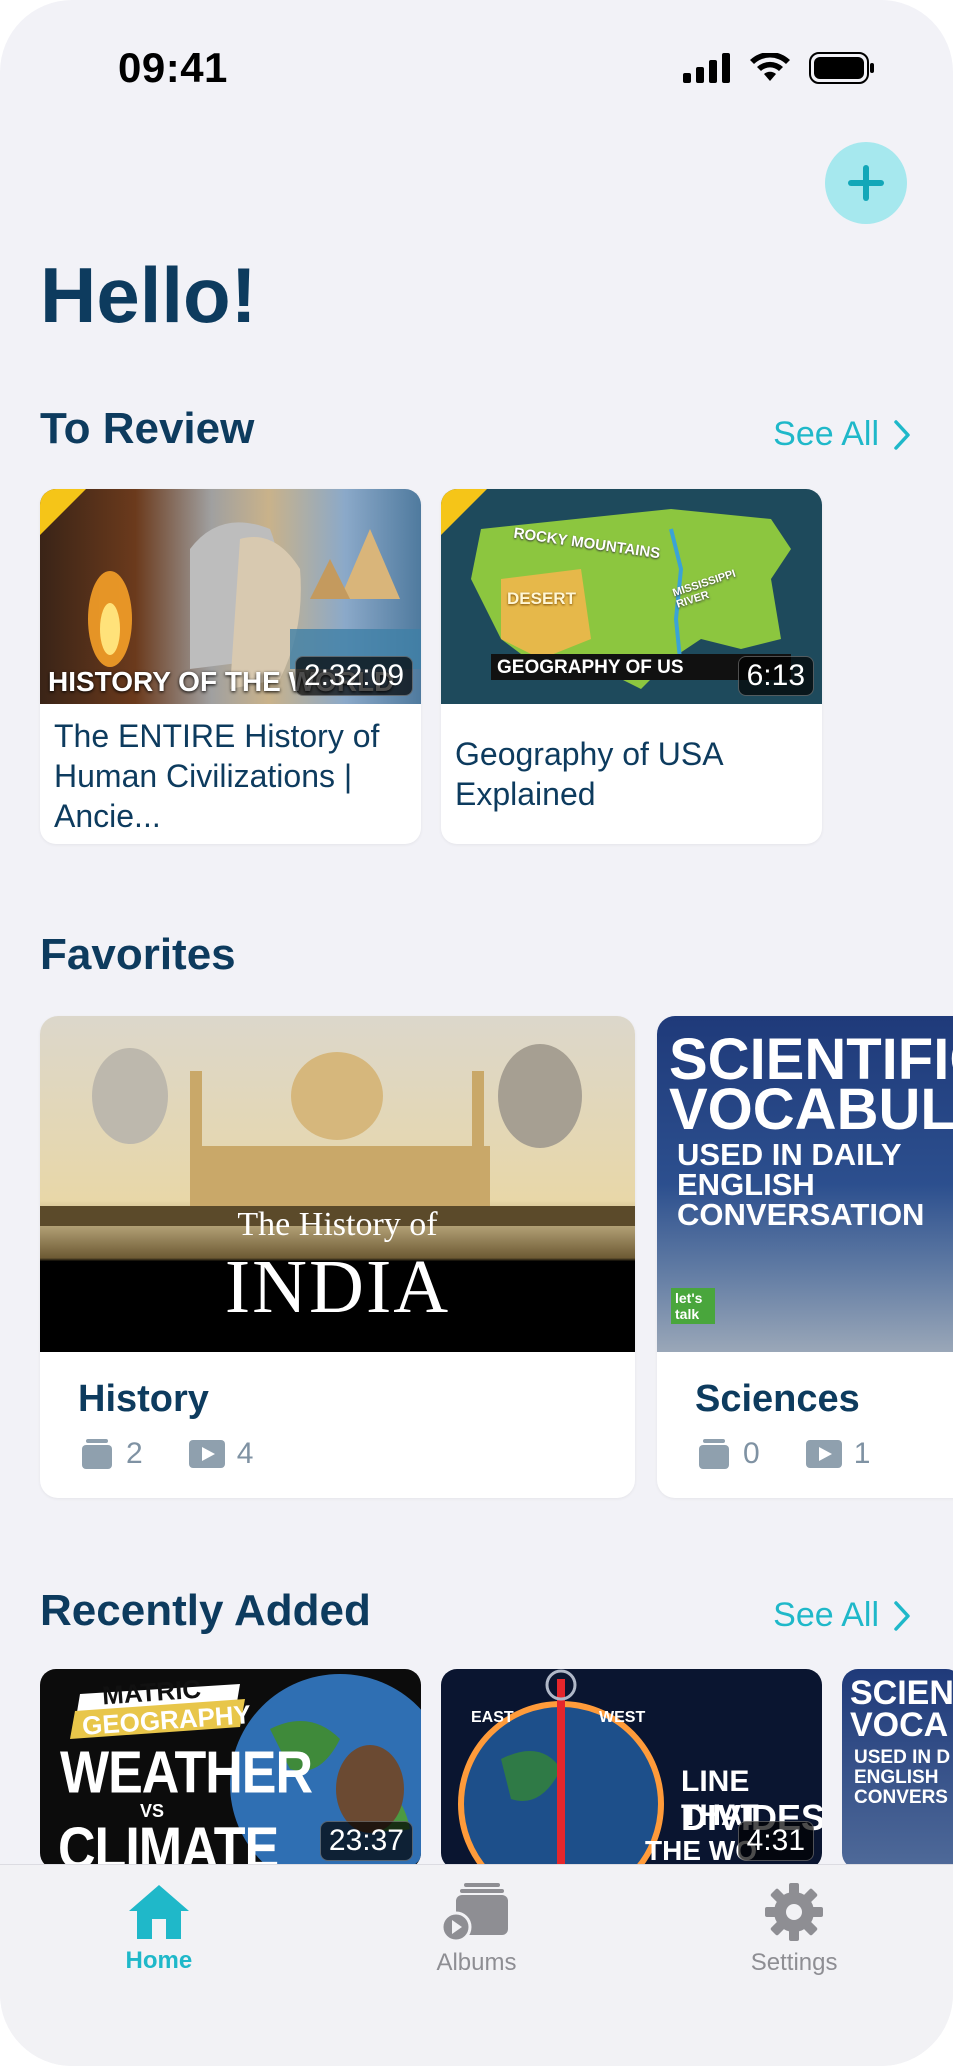  I want to click on video-count: 4, so click(221, 1454).